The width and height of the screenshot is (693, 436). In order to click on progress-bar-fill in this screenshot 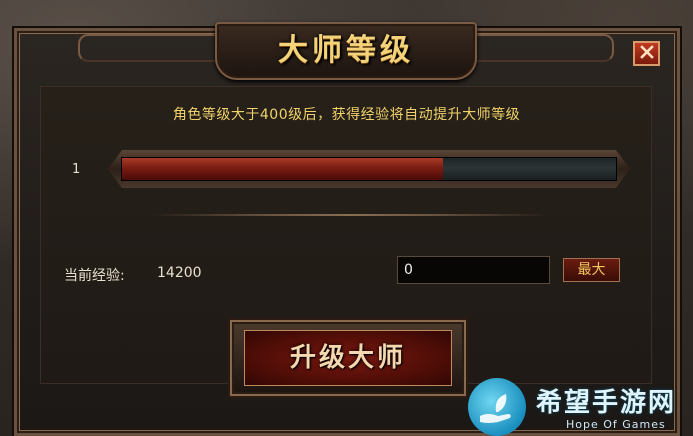, I will do `click(283, 169)`.